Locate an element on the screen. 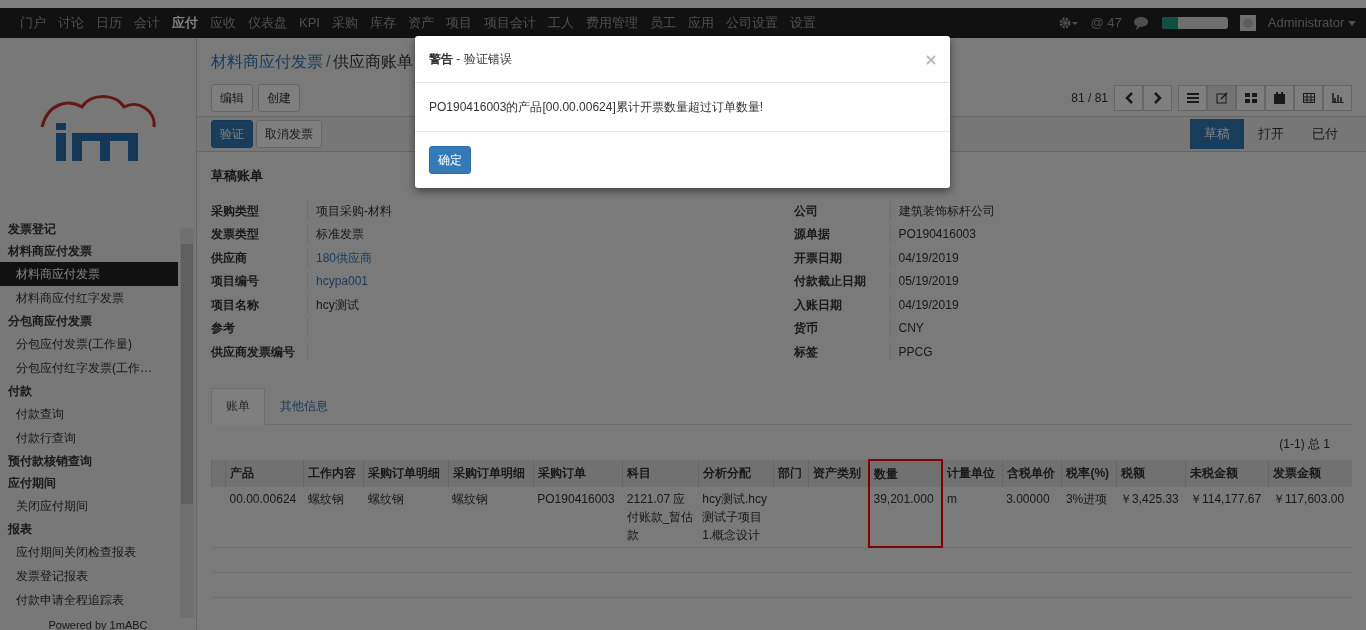 The width and height of the screenshot is (1366, 630). menu-item: 工人 is located at coordinates (560, 23).